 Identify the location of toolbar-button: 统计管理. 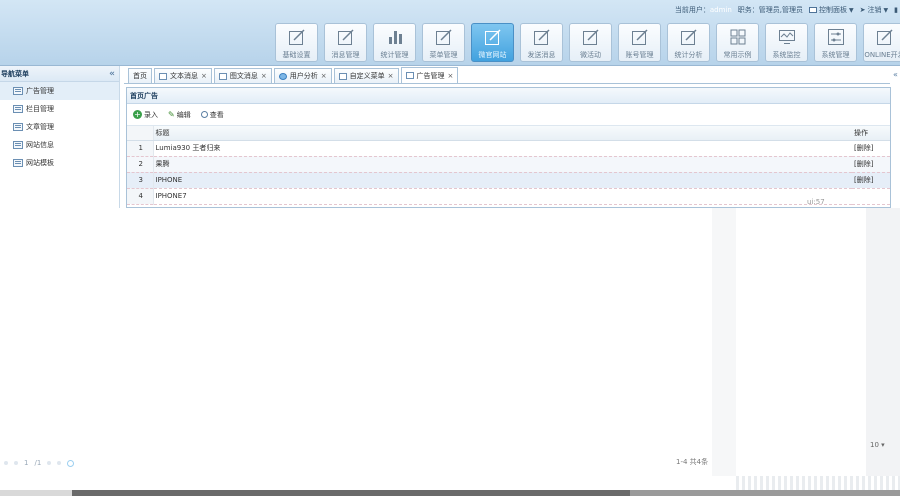
(394, 42).